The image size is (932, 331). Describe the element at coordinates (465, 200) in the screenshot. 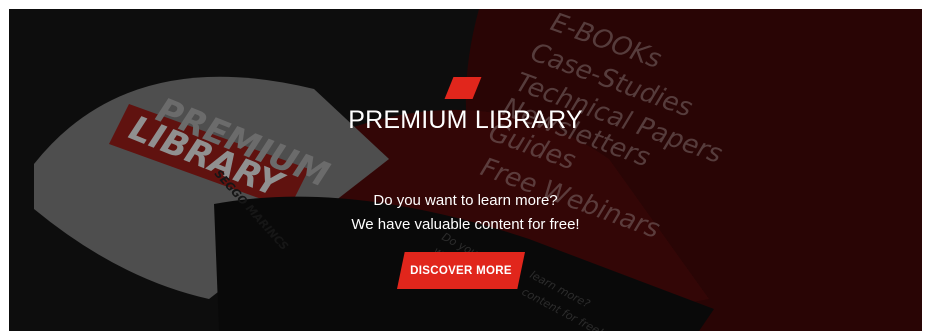

I see `hero-subtitle-line1: Do you want to learn more?` at that location.